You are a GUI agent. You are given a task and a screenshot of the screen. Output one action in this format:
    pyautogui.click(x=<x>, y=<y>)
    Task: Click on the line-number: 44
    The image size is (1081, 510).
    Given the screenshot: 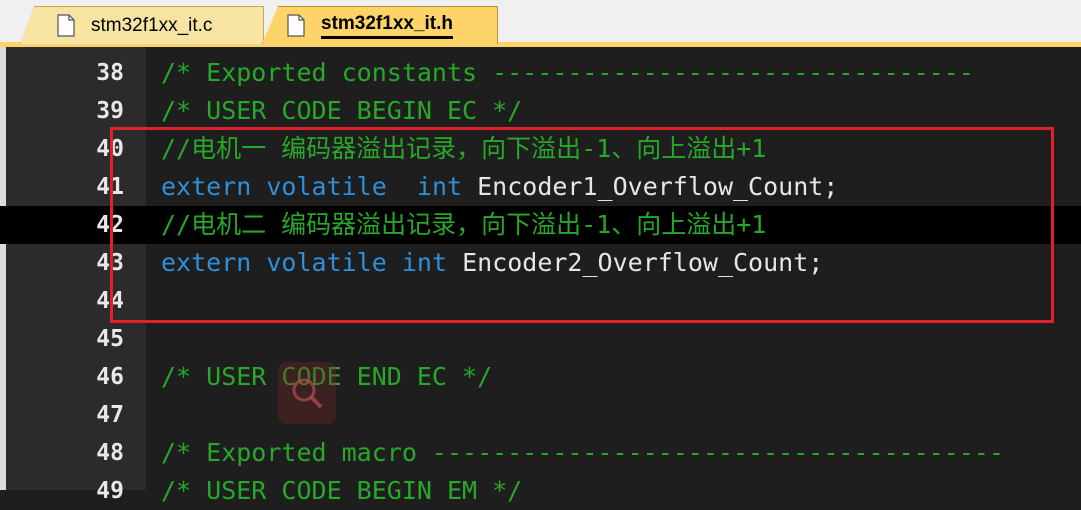 What is the action you would take?
    pyautogui.click(x=110, y=301)
    